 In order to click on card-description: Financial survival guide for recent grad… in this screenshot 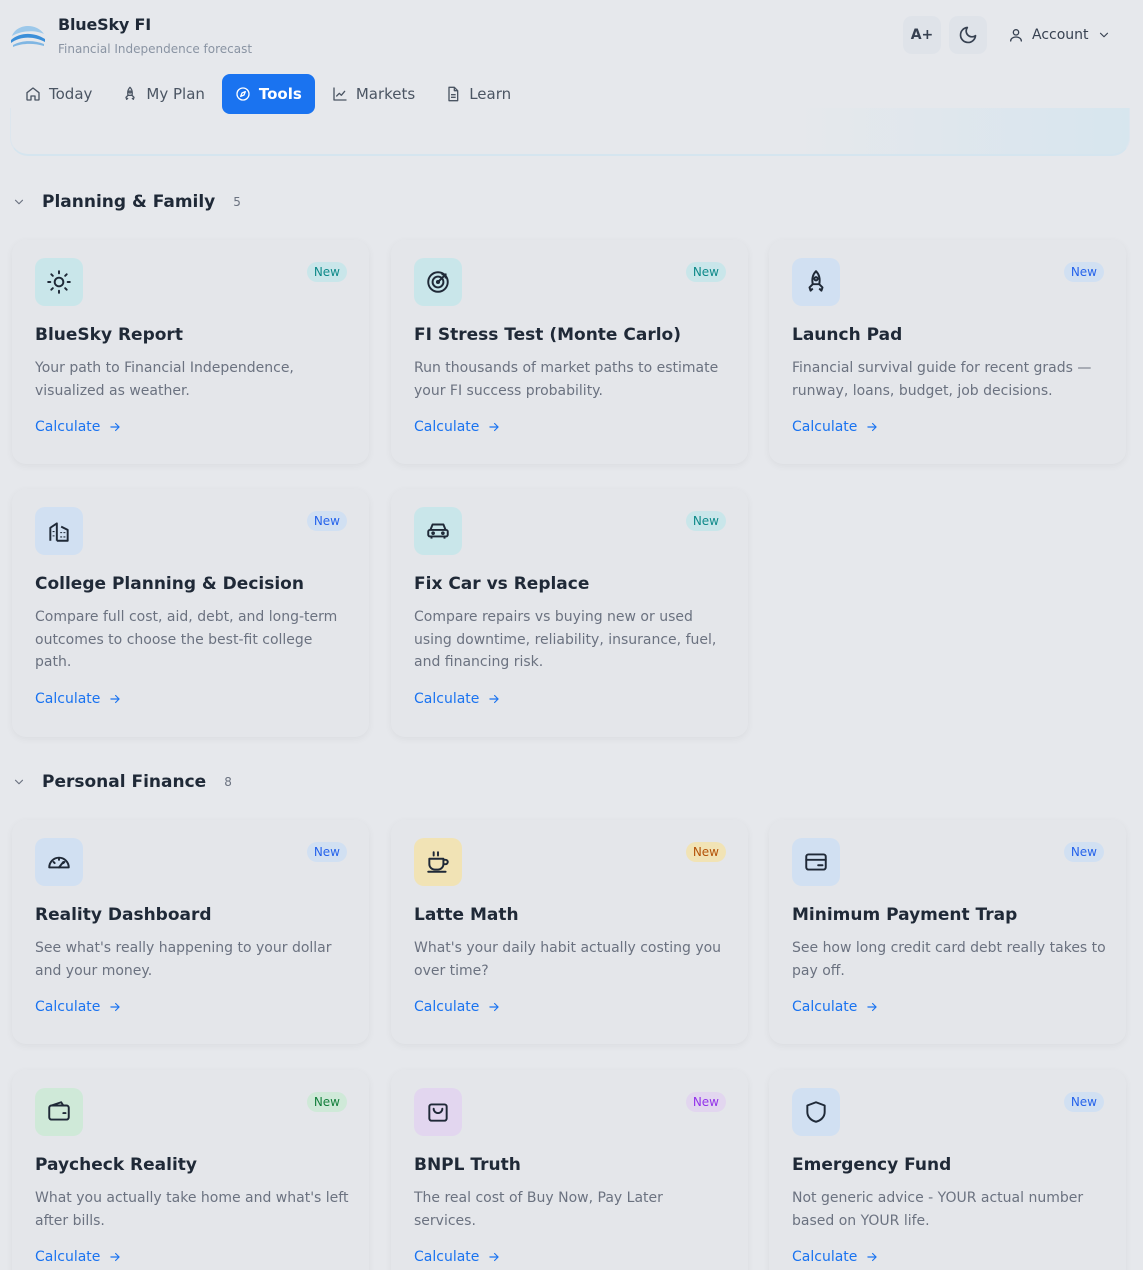, I will do `click(942, 379)`.